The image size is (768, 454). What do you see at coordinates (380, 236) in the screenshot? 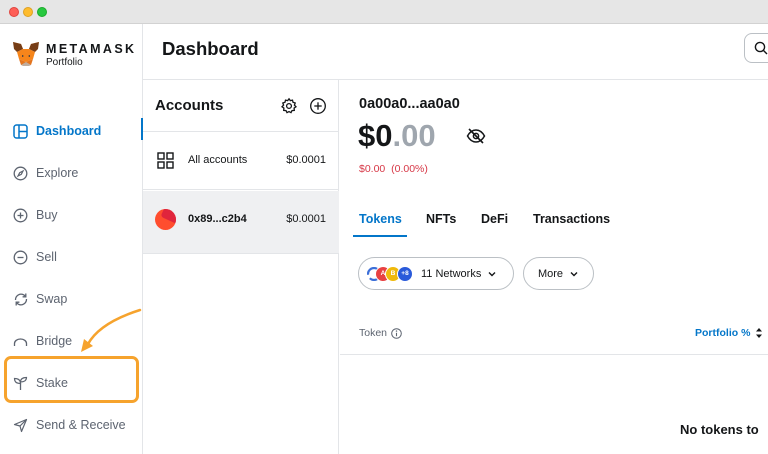
I see `active-tab-underline` at bounding box center [380, 236].